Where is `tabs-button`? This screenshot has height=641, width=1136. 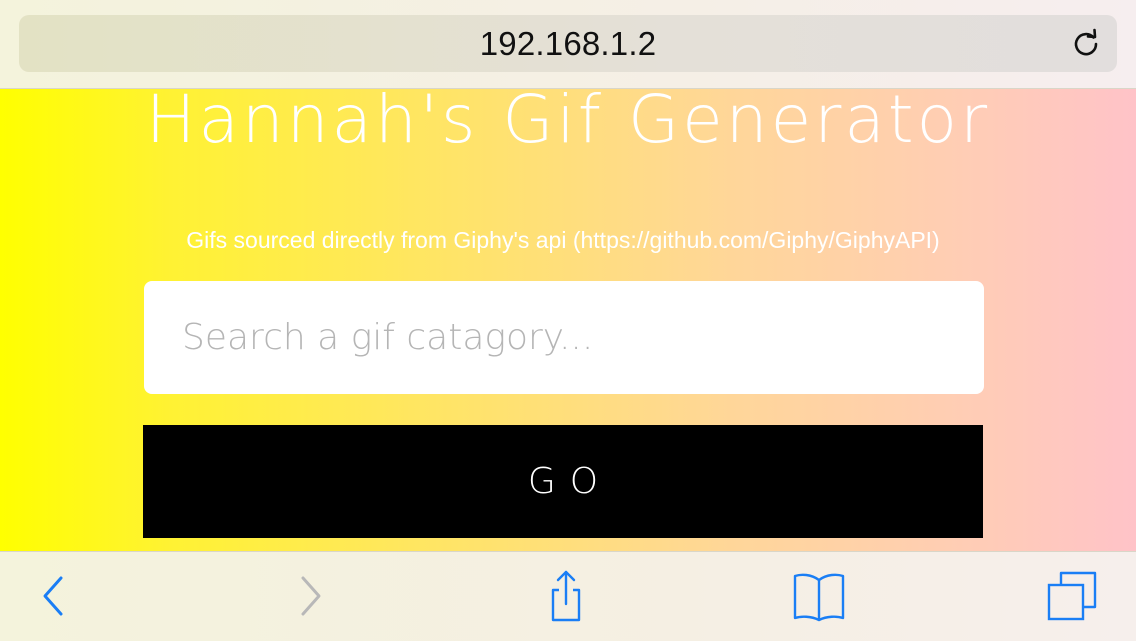 tabs-button is located at coordinates (1072, 596).